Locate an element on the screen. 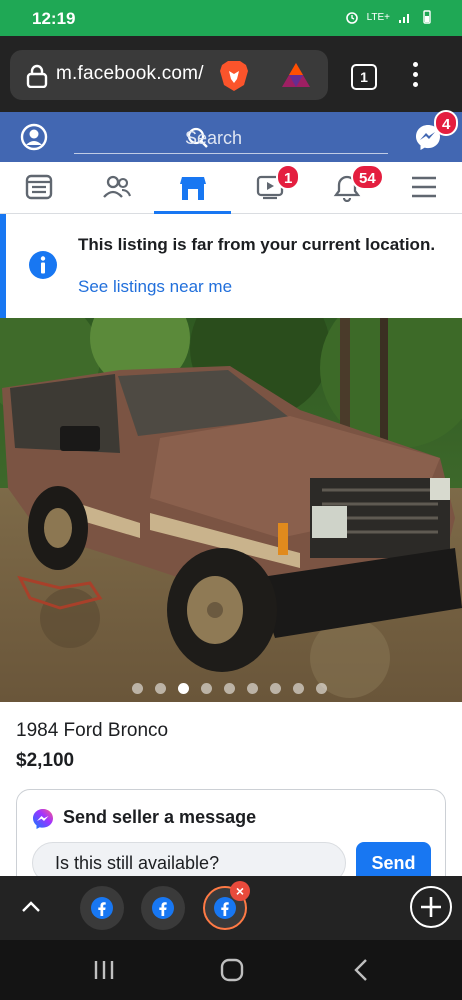 Image resolution: width=462 pixels, height=1000 pixels. marketplace-icon is located at coordinates (193, 188).